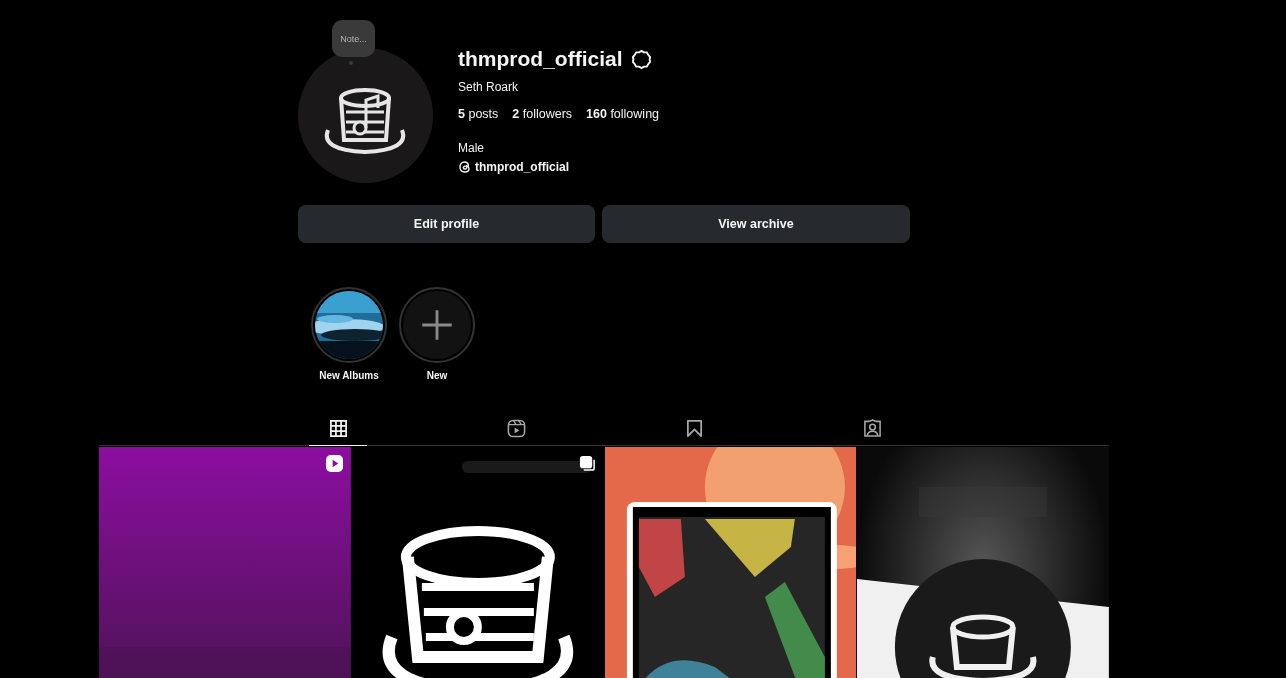  I want to click on profile-button: Edit profile, so click(446, 224).